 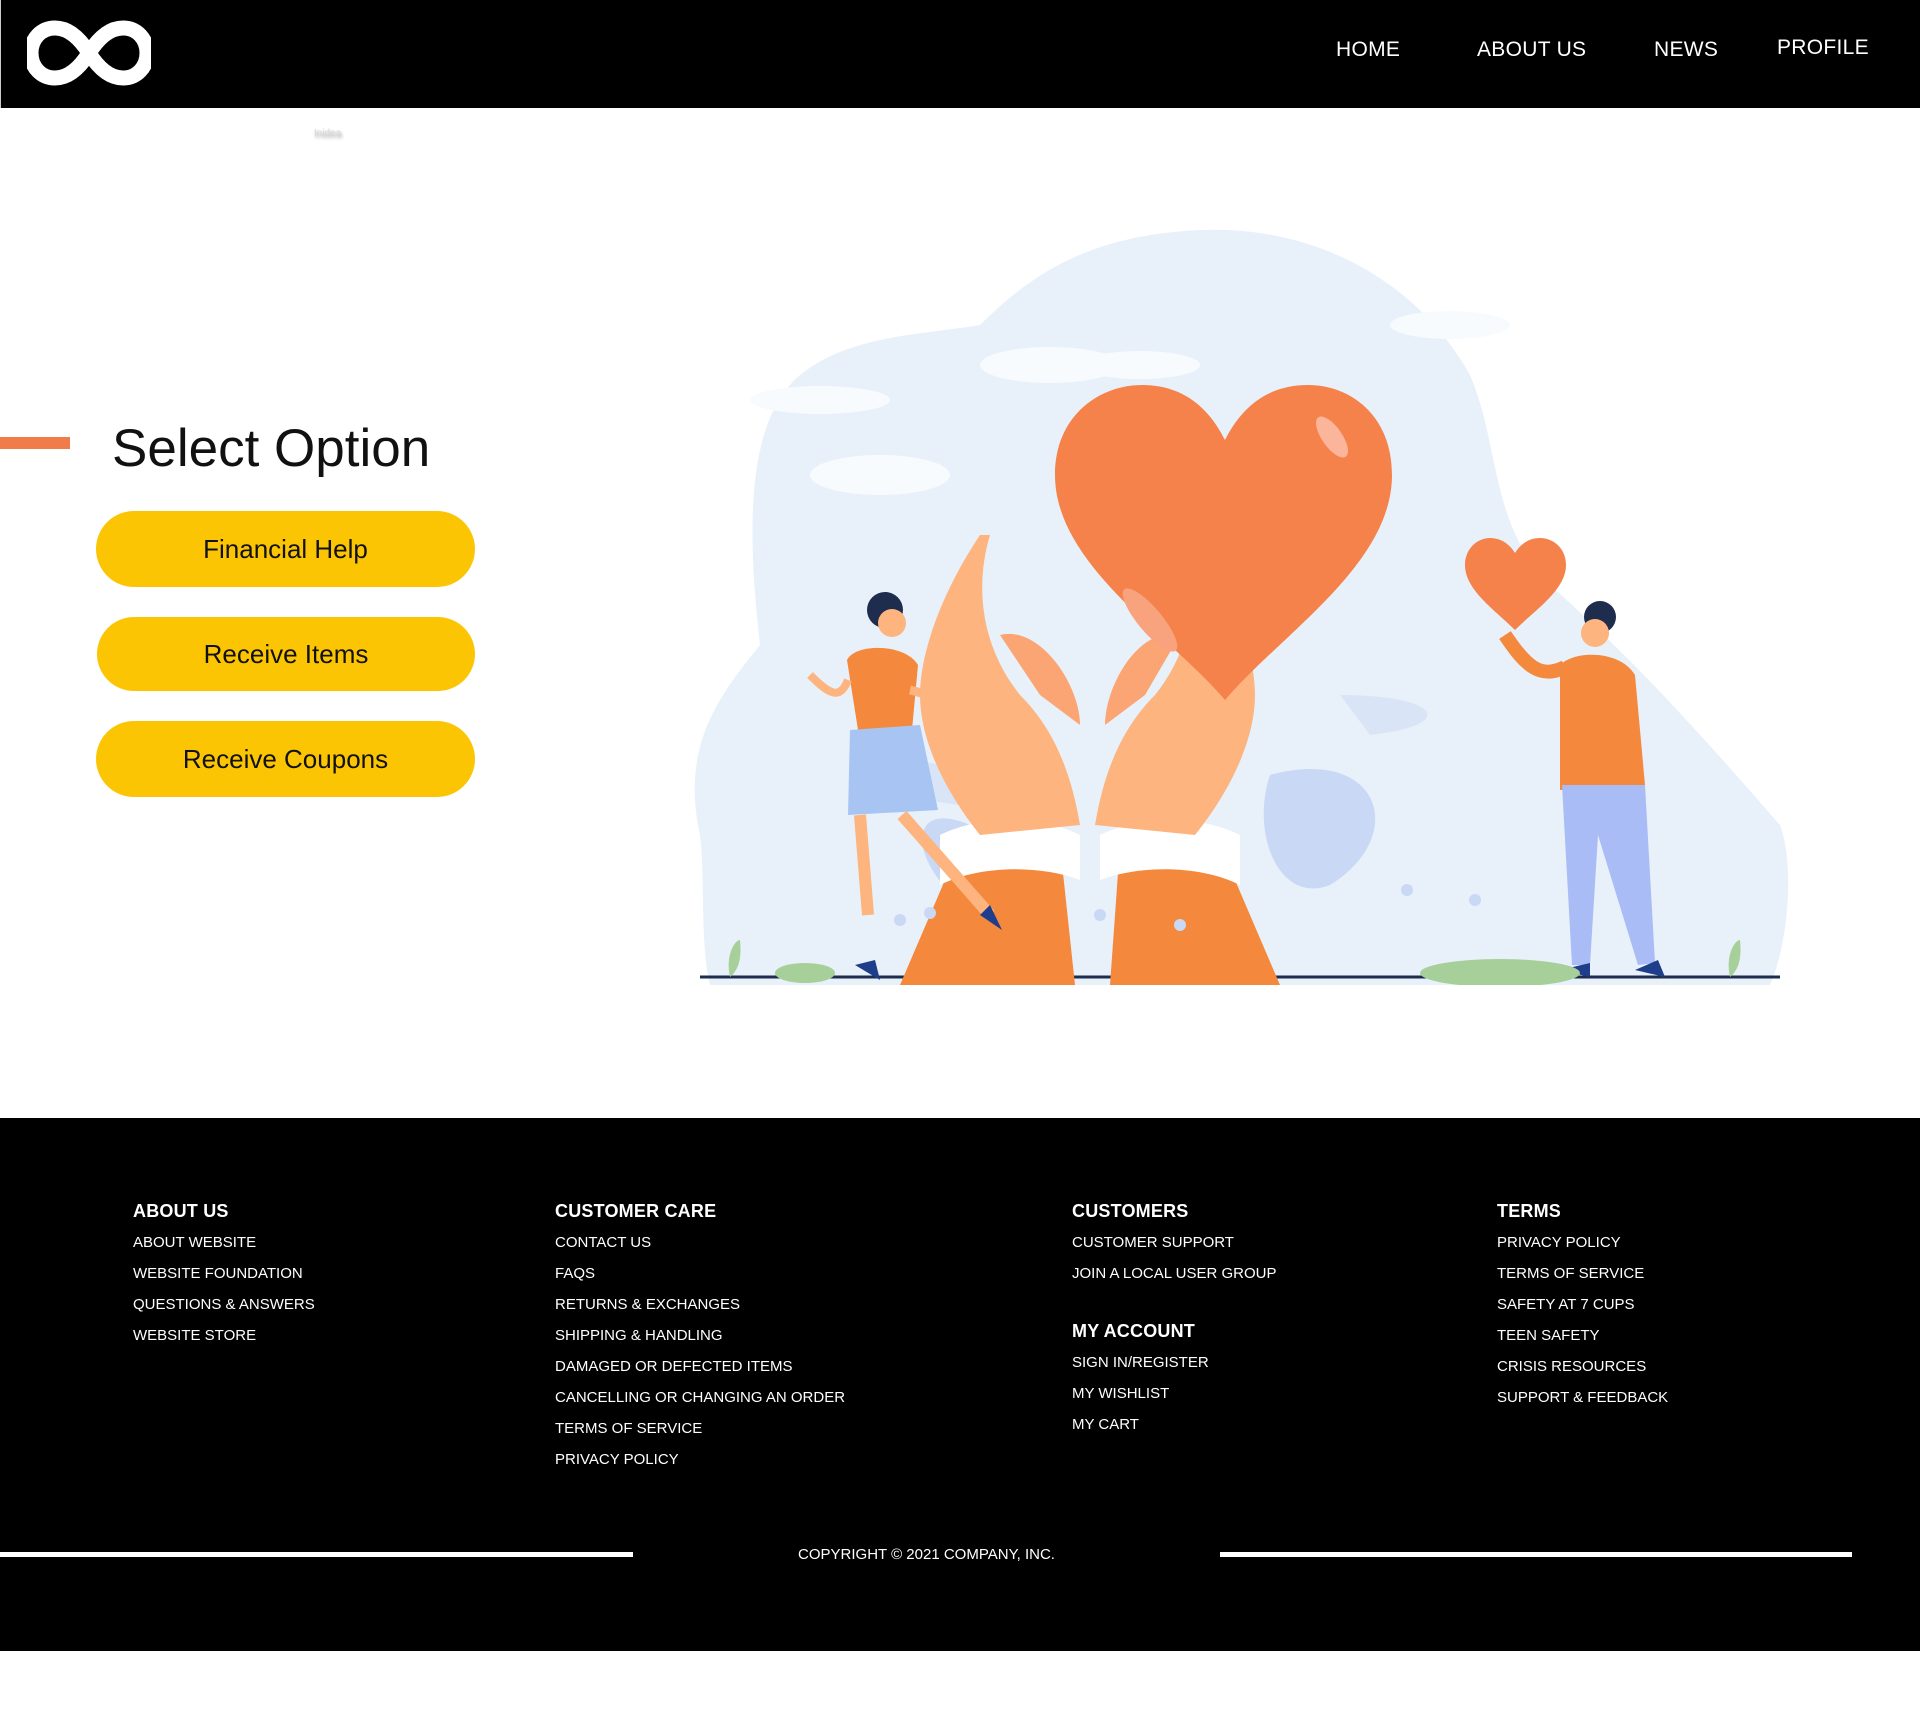 What do you see at coordinates (628, 1428) in the screenshot?
I see `footer-link-terms-of-service: TERMS OF SERVICE` at bounding box center [628, 1428].